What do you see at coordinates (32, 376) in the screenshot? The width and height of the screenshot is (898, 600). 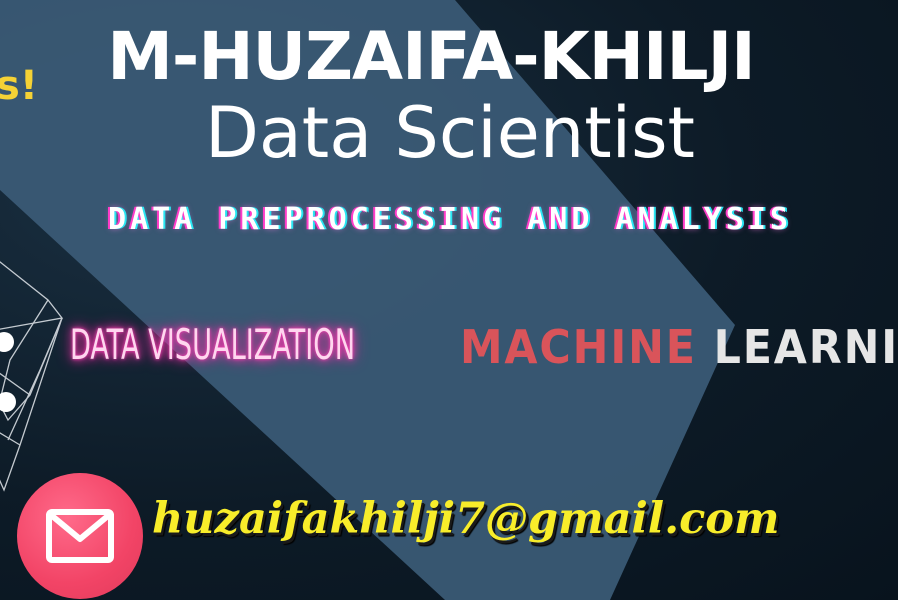 I see `network-mesh-graphic` at bounding box center [32, 376].